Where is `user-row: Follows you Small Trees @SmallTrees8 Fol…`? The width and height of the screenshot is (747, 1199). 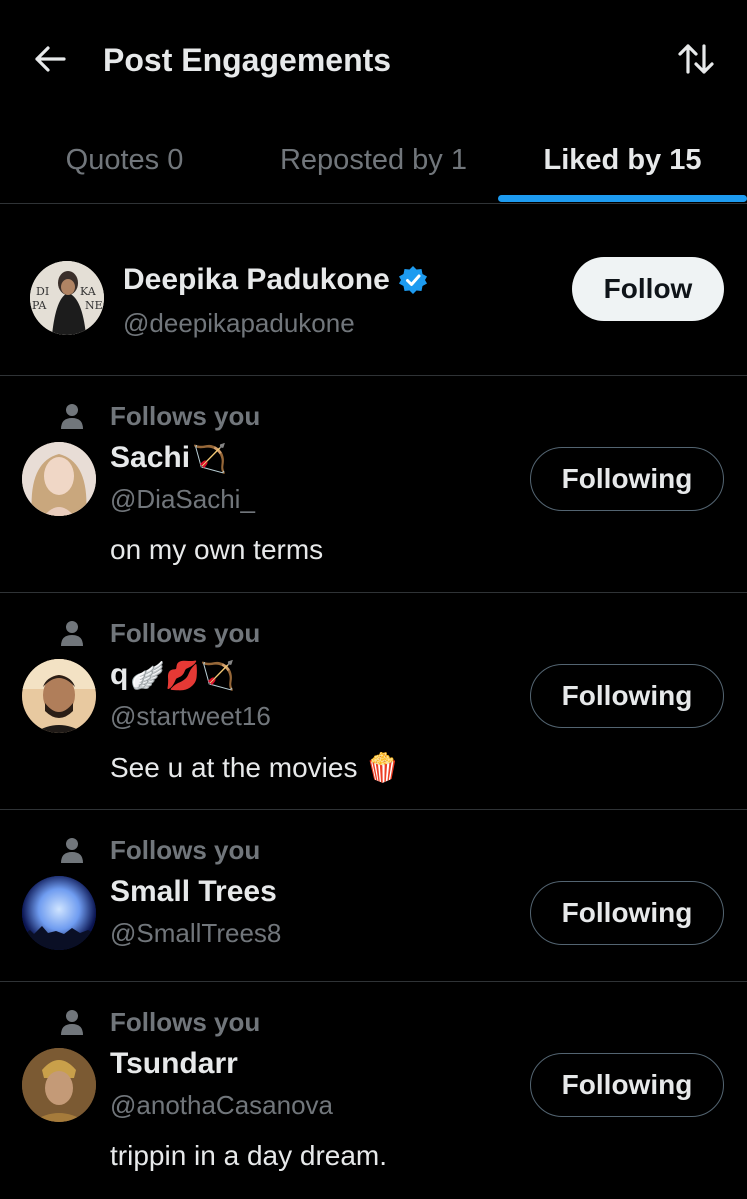
user-row: Follows you Small Trees @SmallTrees8 Fol… is located at coordinates (373, 896).